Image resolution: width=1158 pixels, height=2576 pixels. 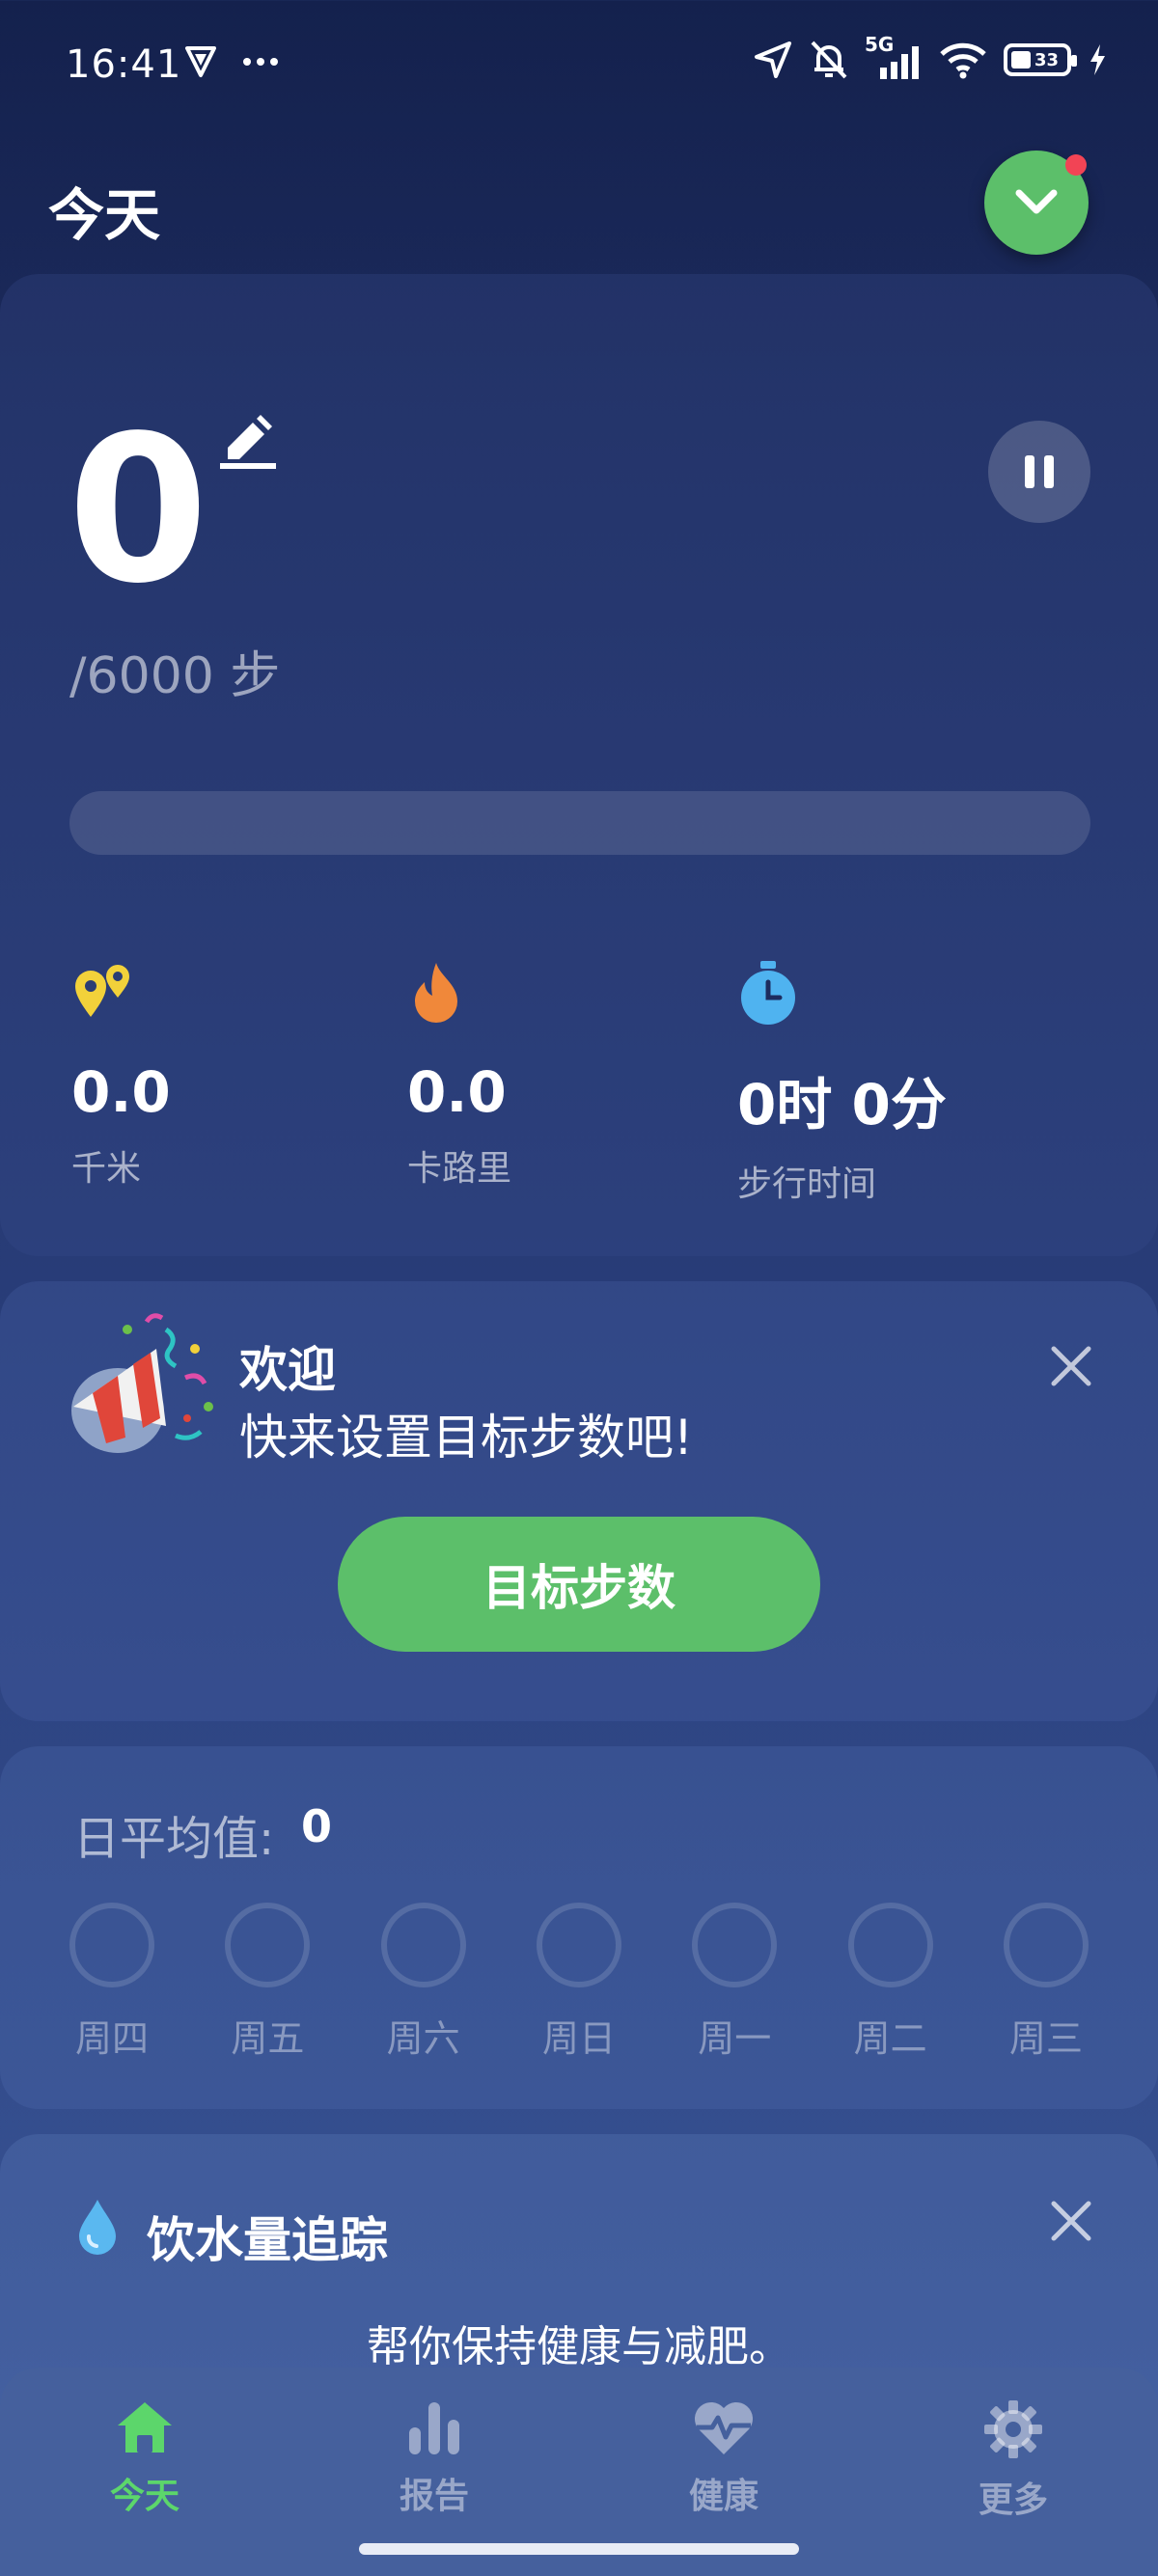 What do you see at coordinates (317, 1826) in the screenshot?
I see `daily-average-value: 0` at bounding box center [317, 1826].